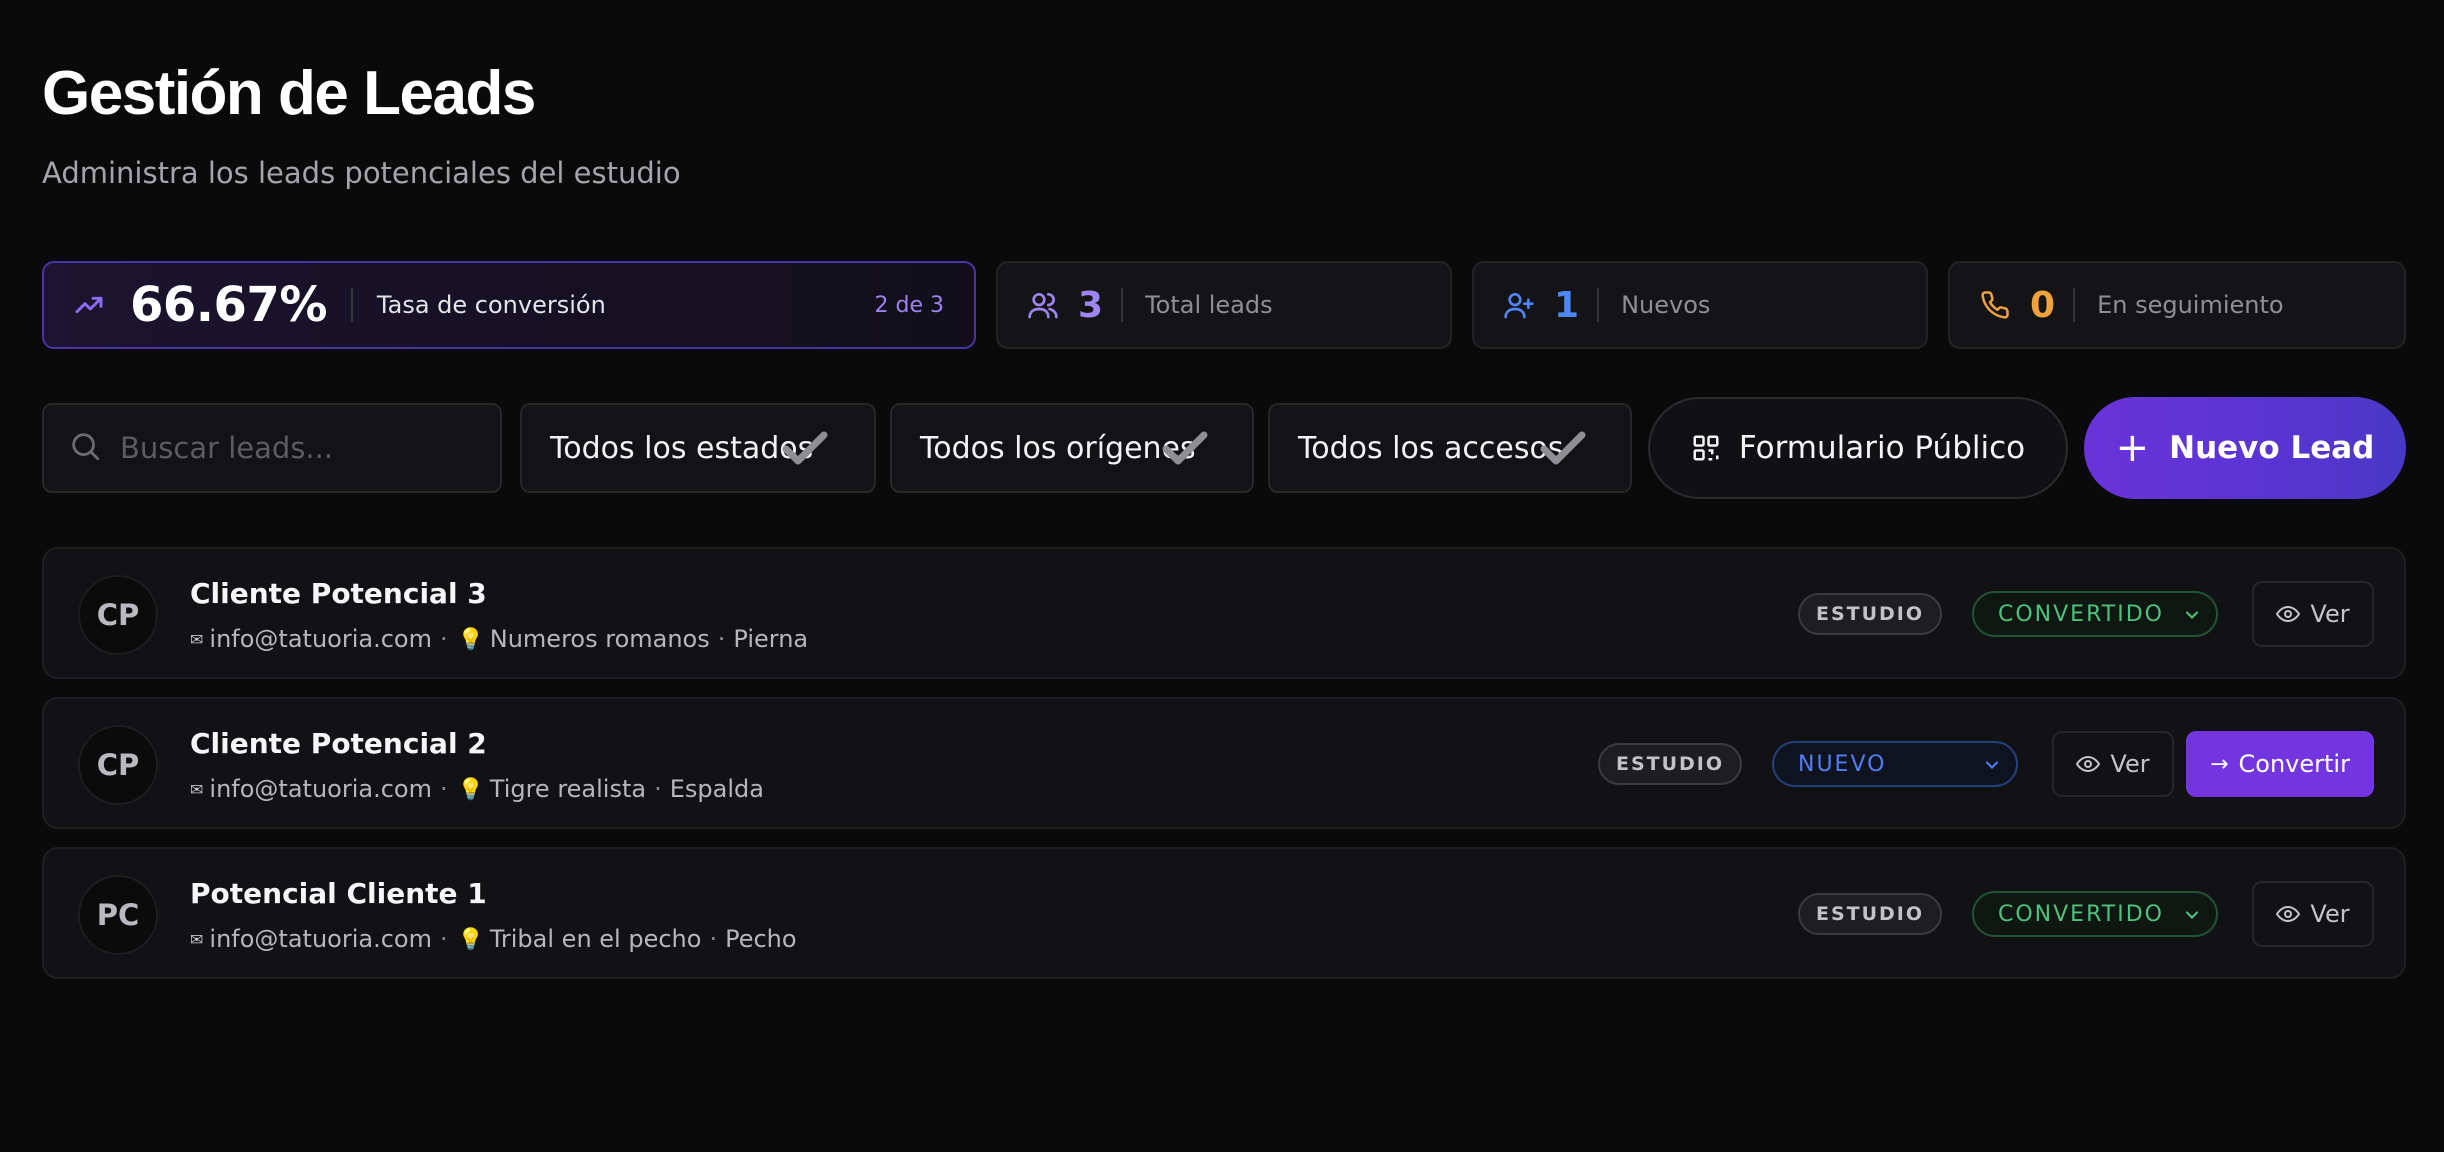 This screenshot has width=2444, height=1152. Describe the element at coordinates (2190, 305) in the screenshot. I see `stat-follow-label: En seguimiento` at that location.